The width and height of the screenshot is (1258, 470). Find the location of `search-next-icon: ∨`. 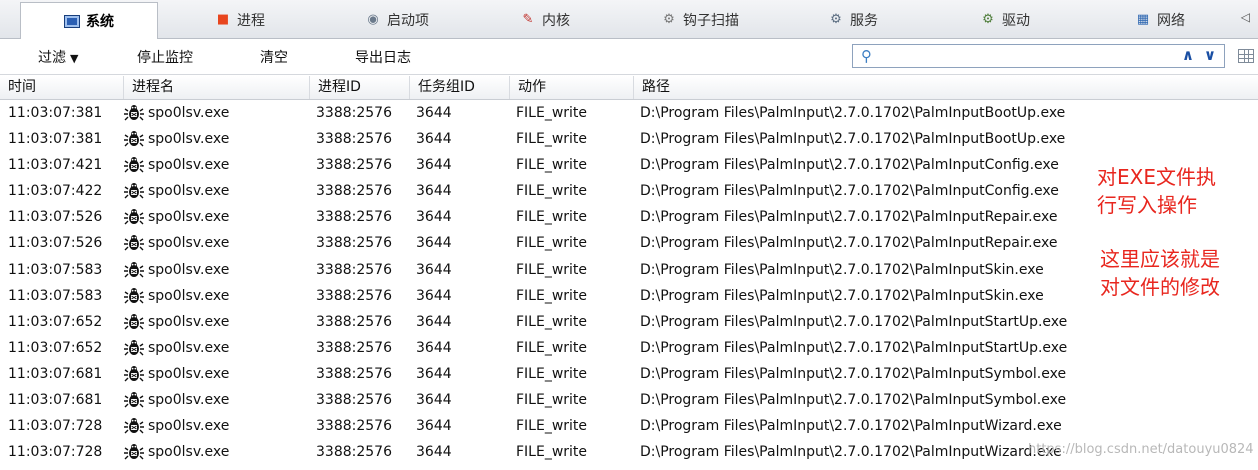

search-next-icon: ∨ is located at coordinates (1210, 55).